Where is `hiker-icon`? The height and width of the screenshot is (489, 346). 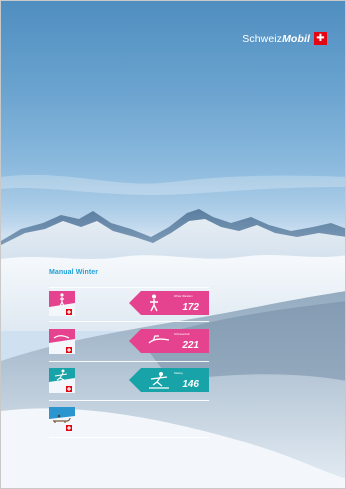 hiker-icon is located at coordinates (154, 303).